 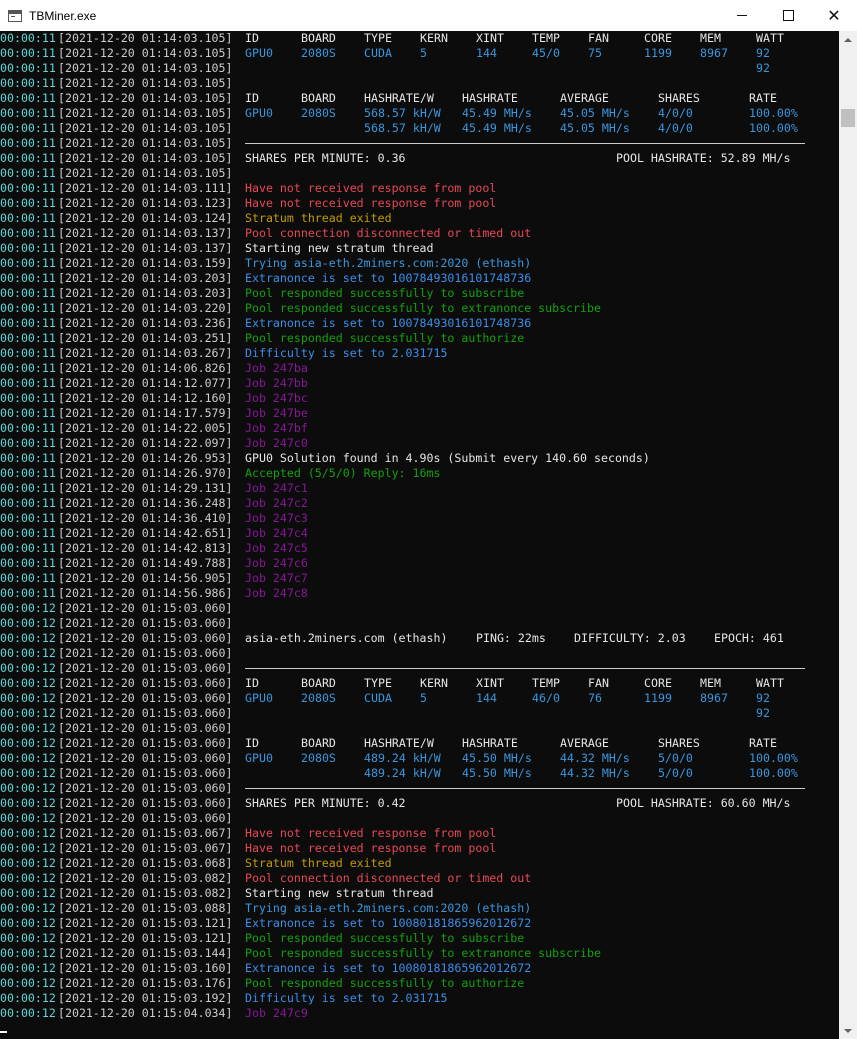 What do you see at coordinates (497, 113) in the screenshot?
I see `log-field: 45.49 MH/s` at bounding box center [497, 113].